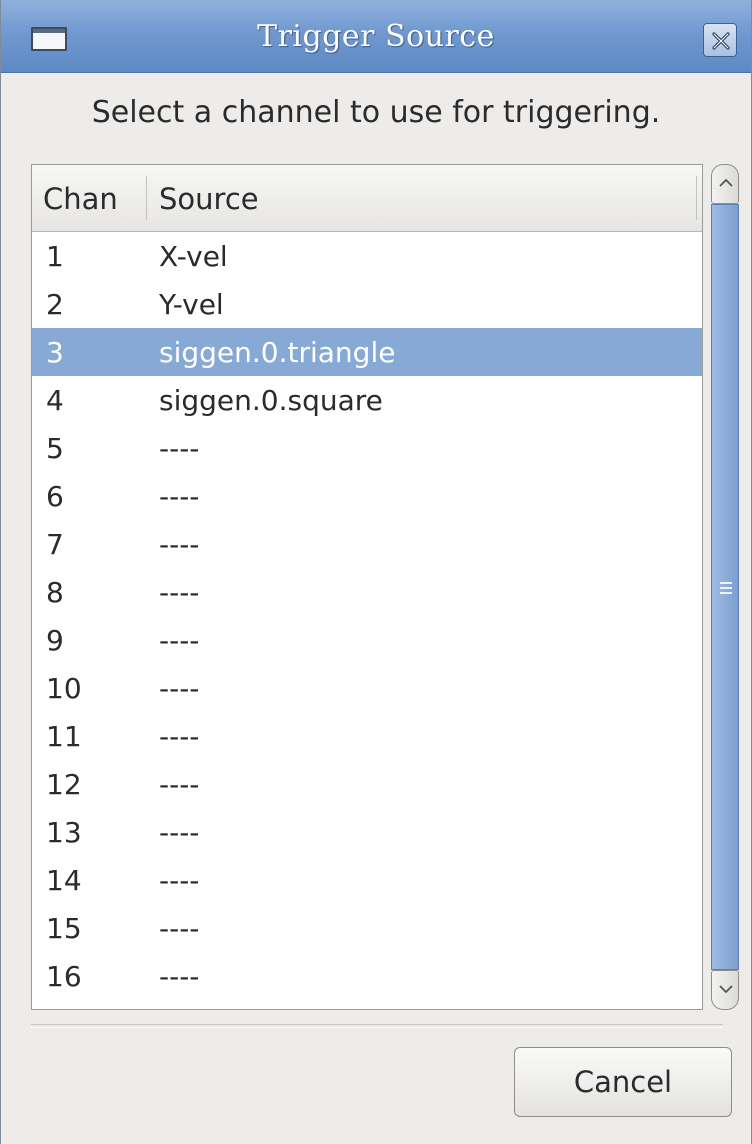 The width and height of the screenshot is (752, 1144). What do you see at coordinates (367, 640) in the screenshot?
I see `list-row: 9 ----` at bounding box center [367, 640].